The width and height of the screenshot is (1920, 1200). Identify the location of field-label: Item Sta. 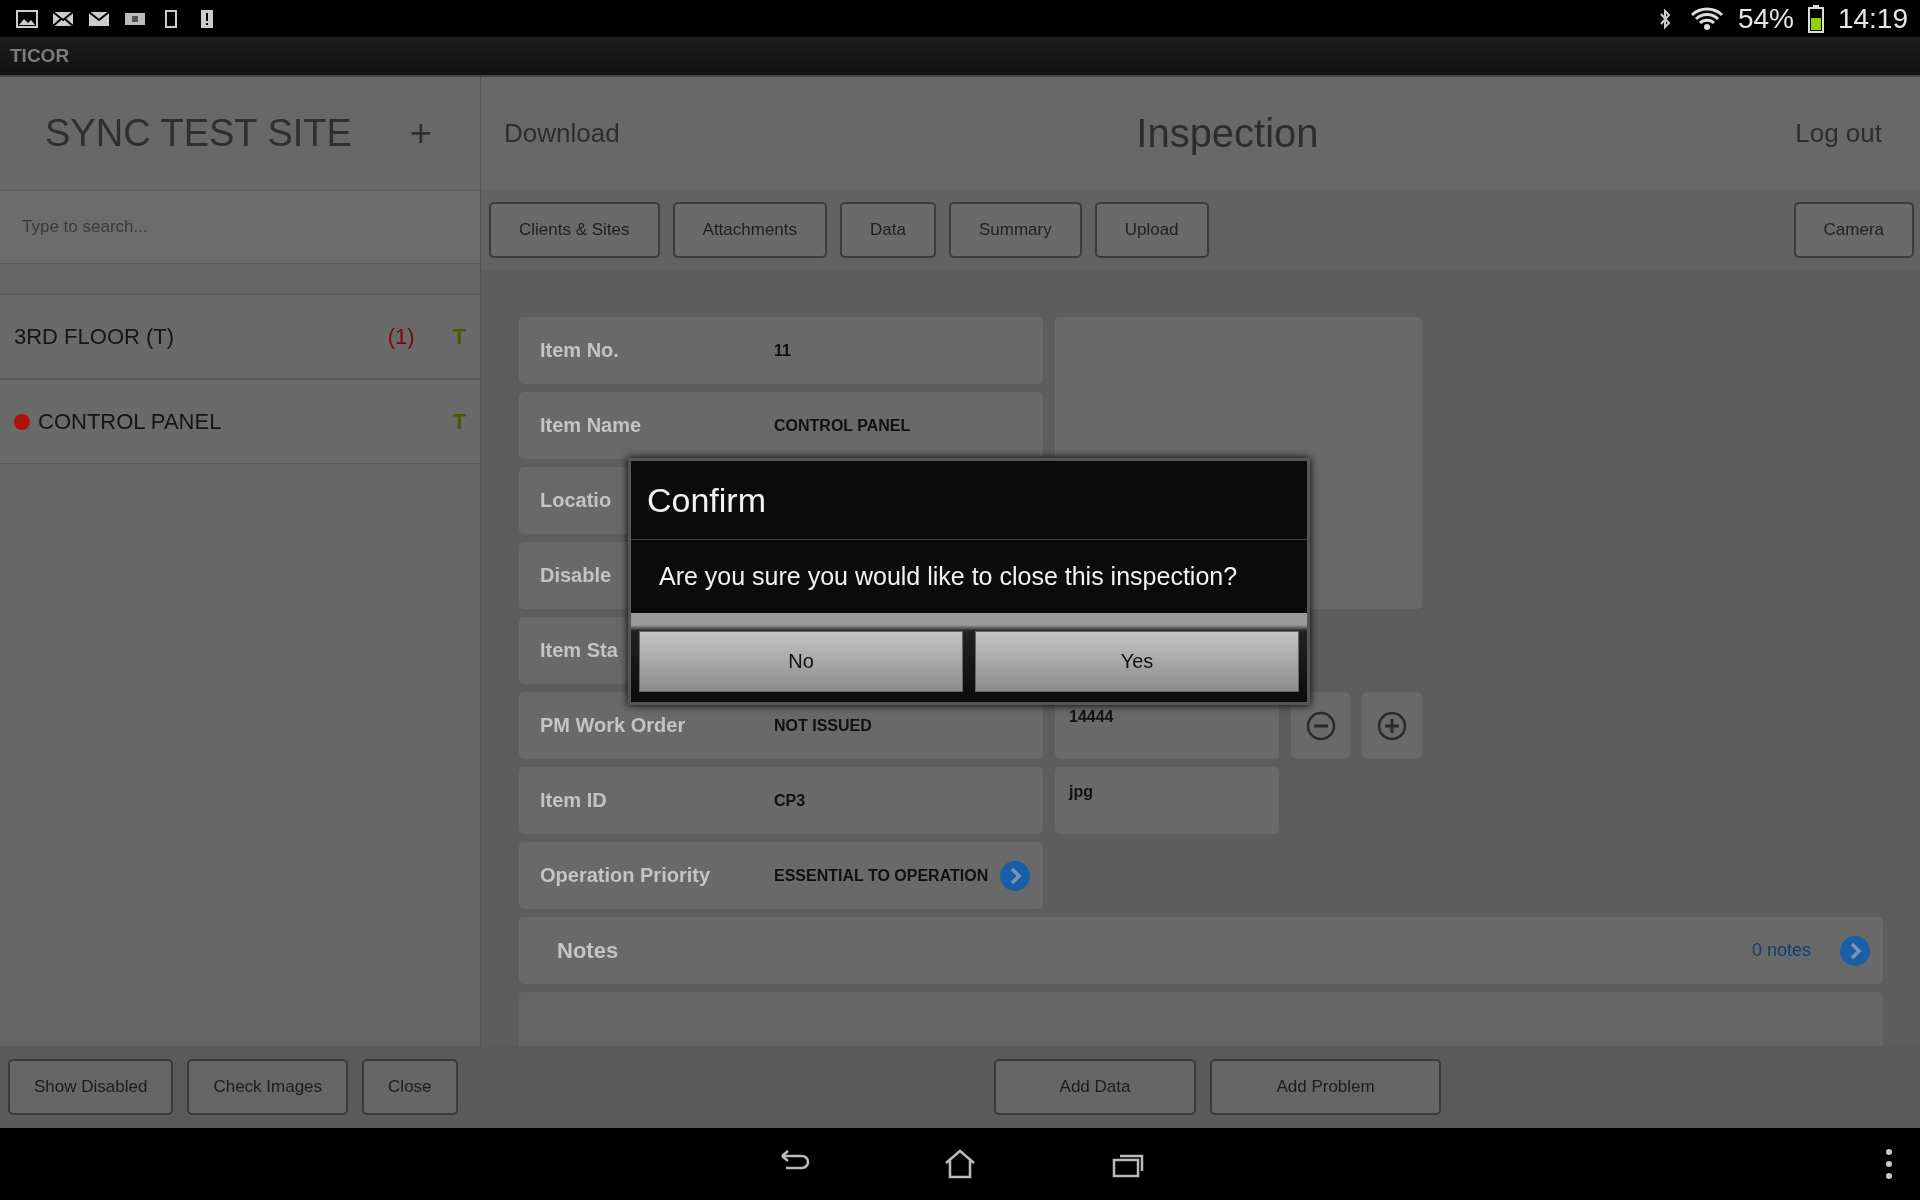
(579, 650).